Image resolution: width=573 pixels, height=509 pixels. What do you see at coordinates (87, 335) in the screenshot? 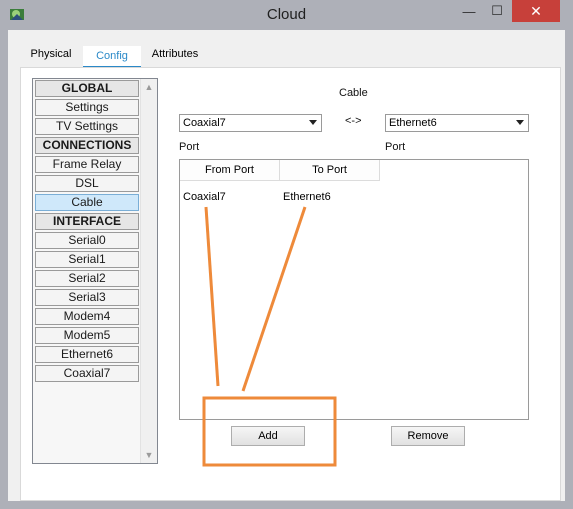
I see `sidebar-item-modem5: Modem5` at bounding box center [87, 335].